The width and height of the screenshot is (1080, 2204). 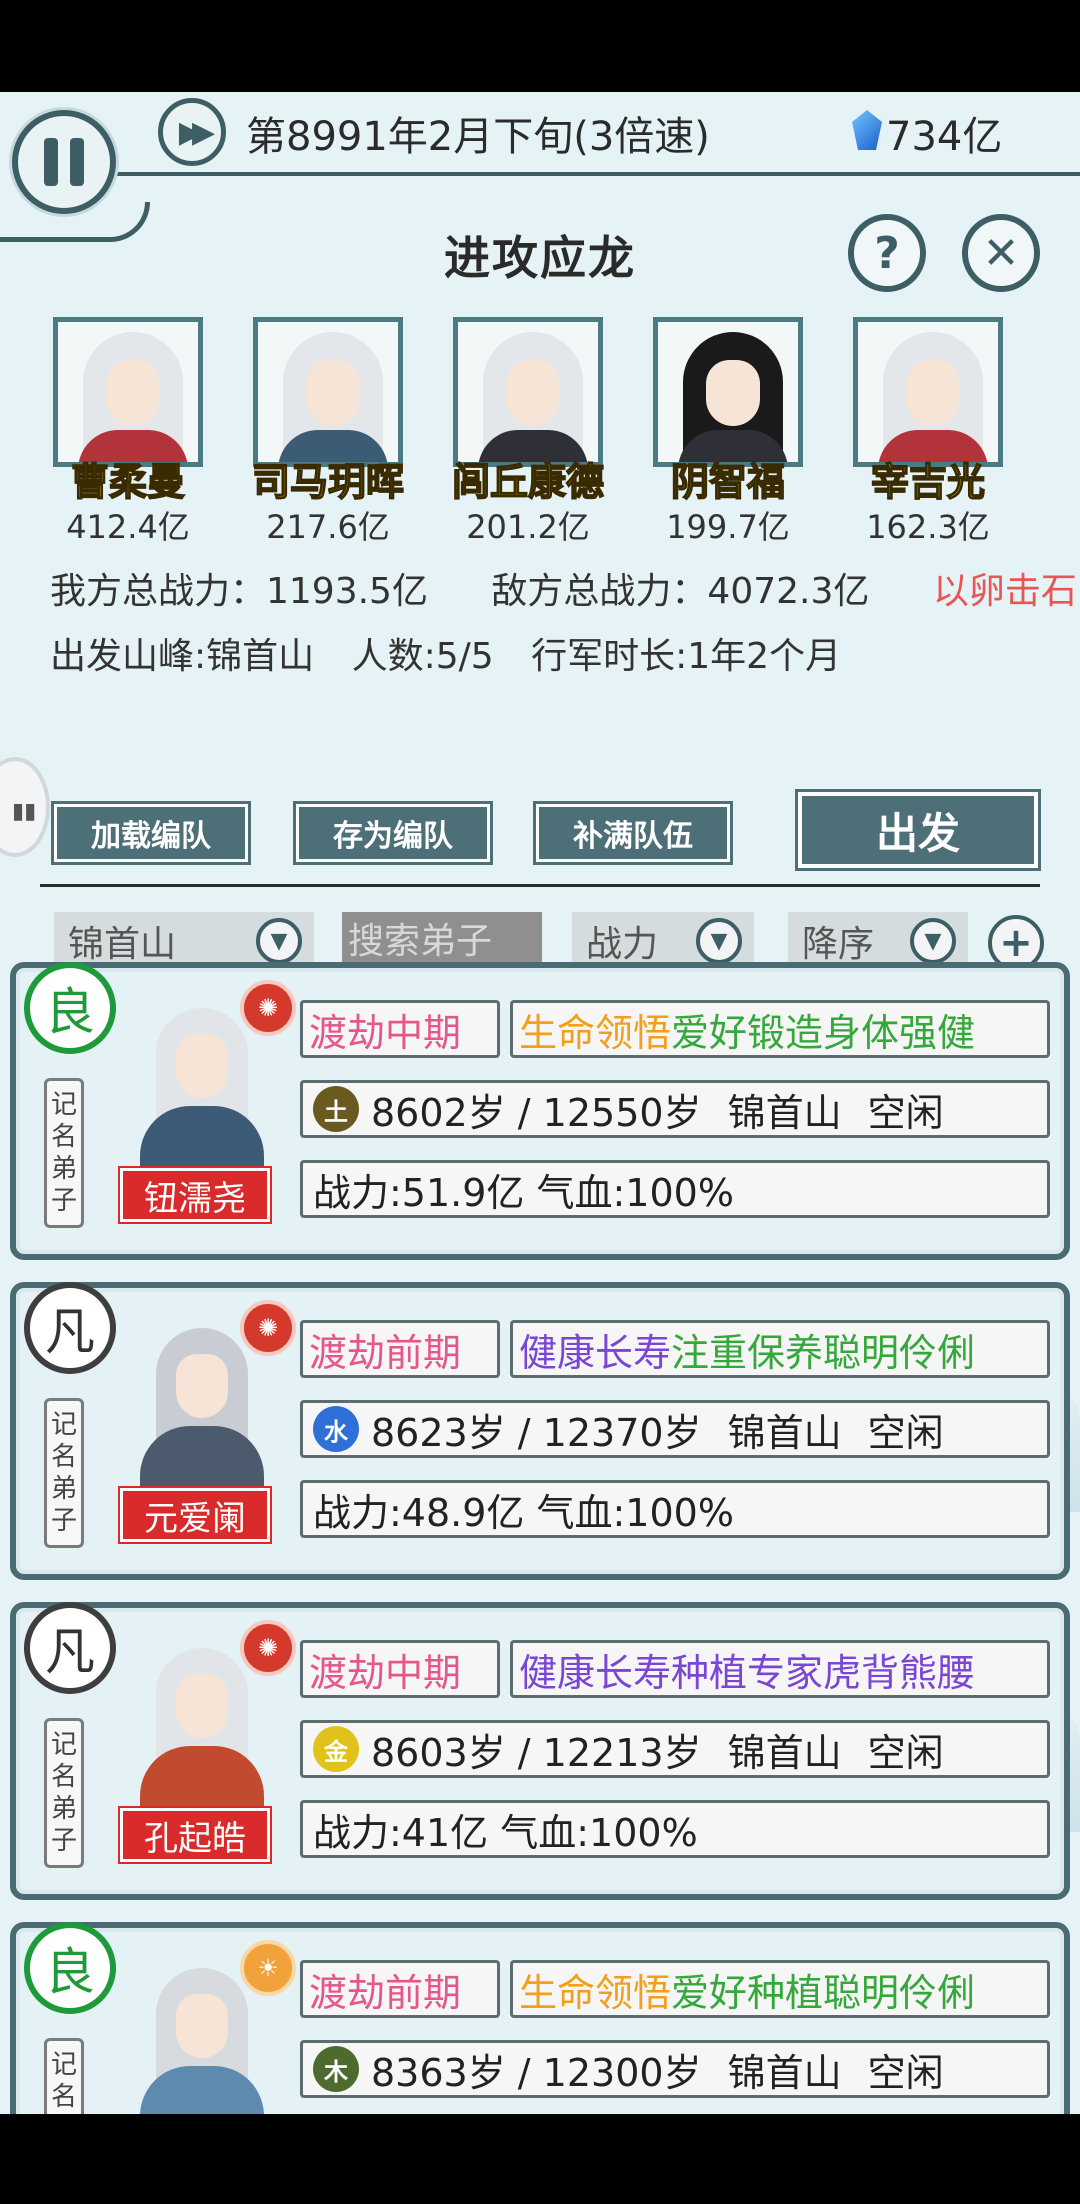 What do you see at coordinates (728, 482) in the screenshot?
I see `member-name: 阴智福` at bounding box center [728, 482].